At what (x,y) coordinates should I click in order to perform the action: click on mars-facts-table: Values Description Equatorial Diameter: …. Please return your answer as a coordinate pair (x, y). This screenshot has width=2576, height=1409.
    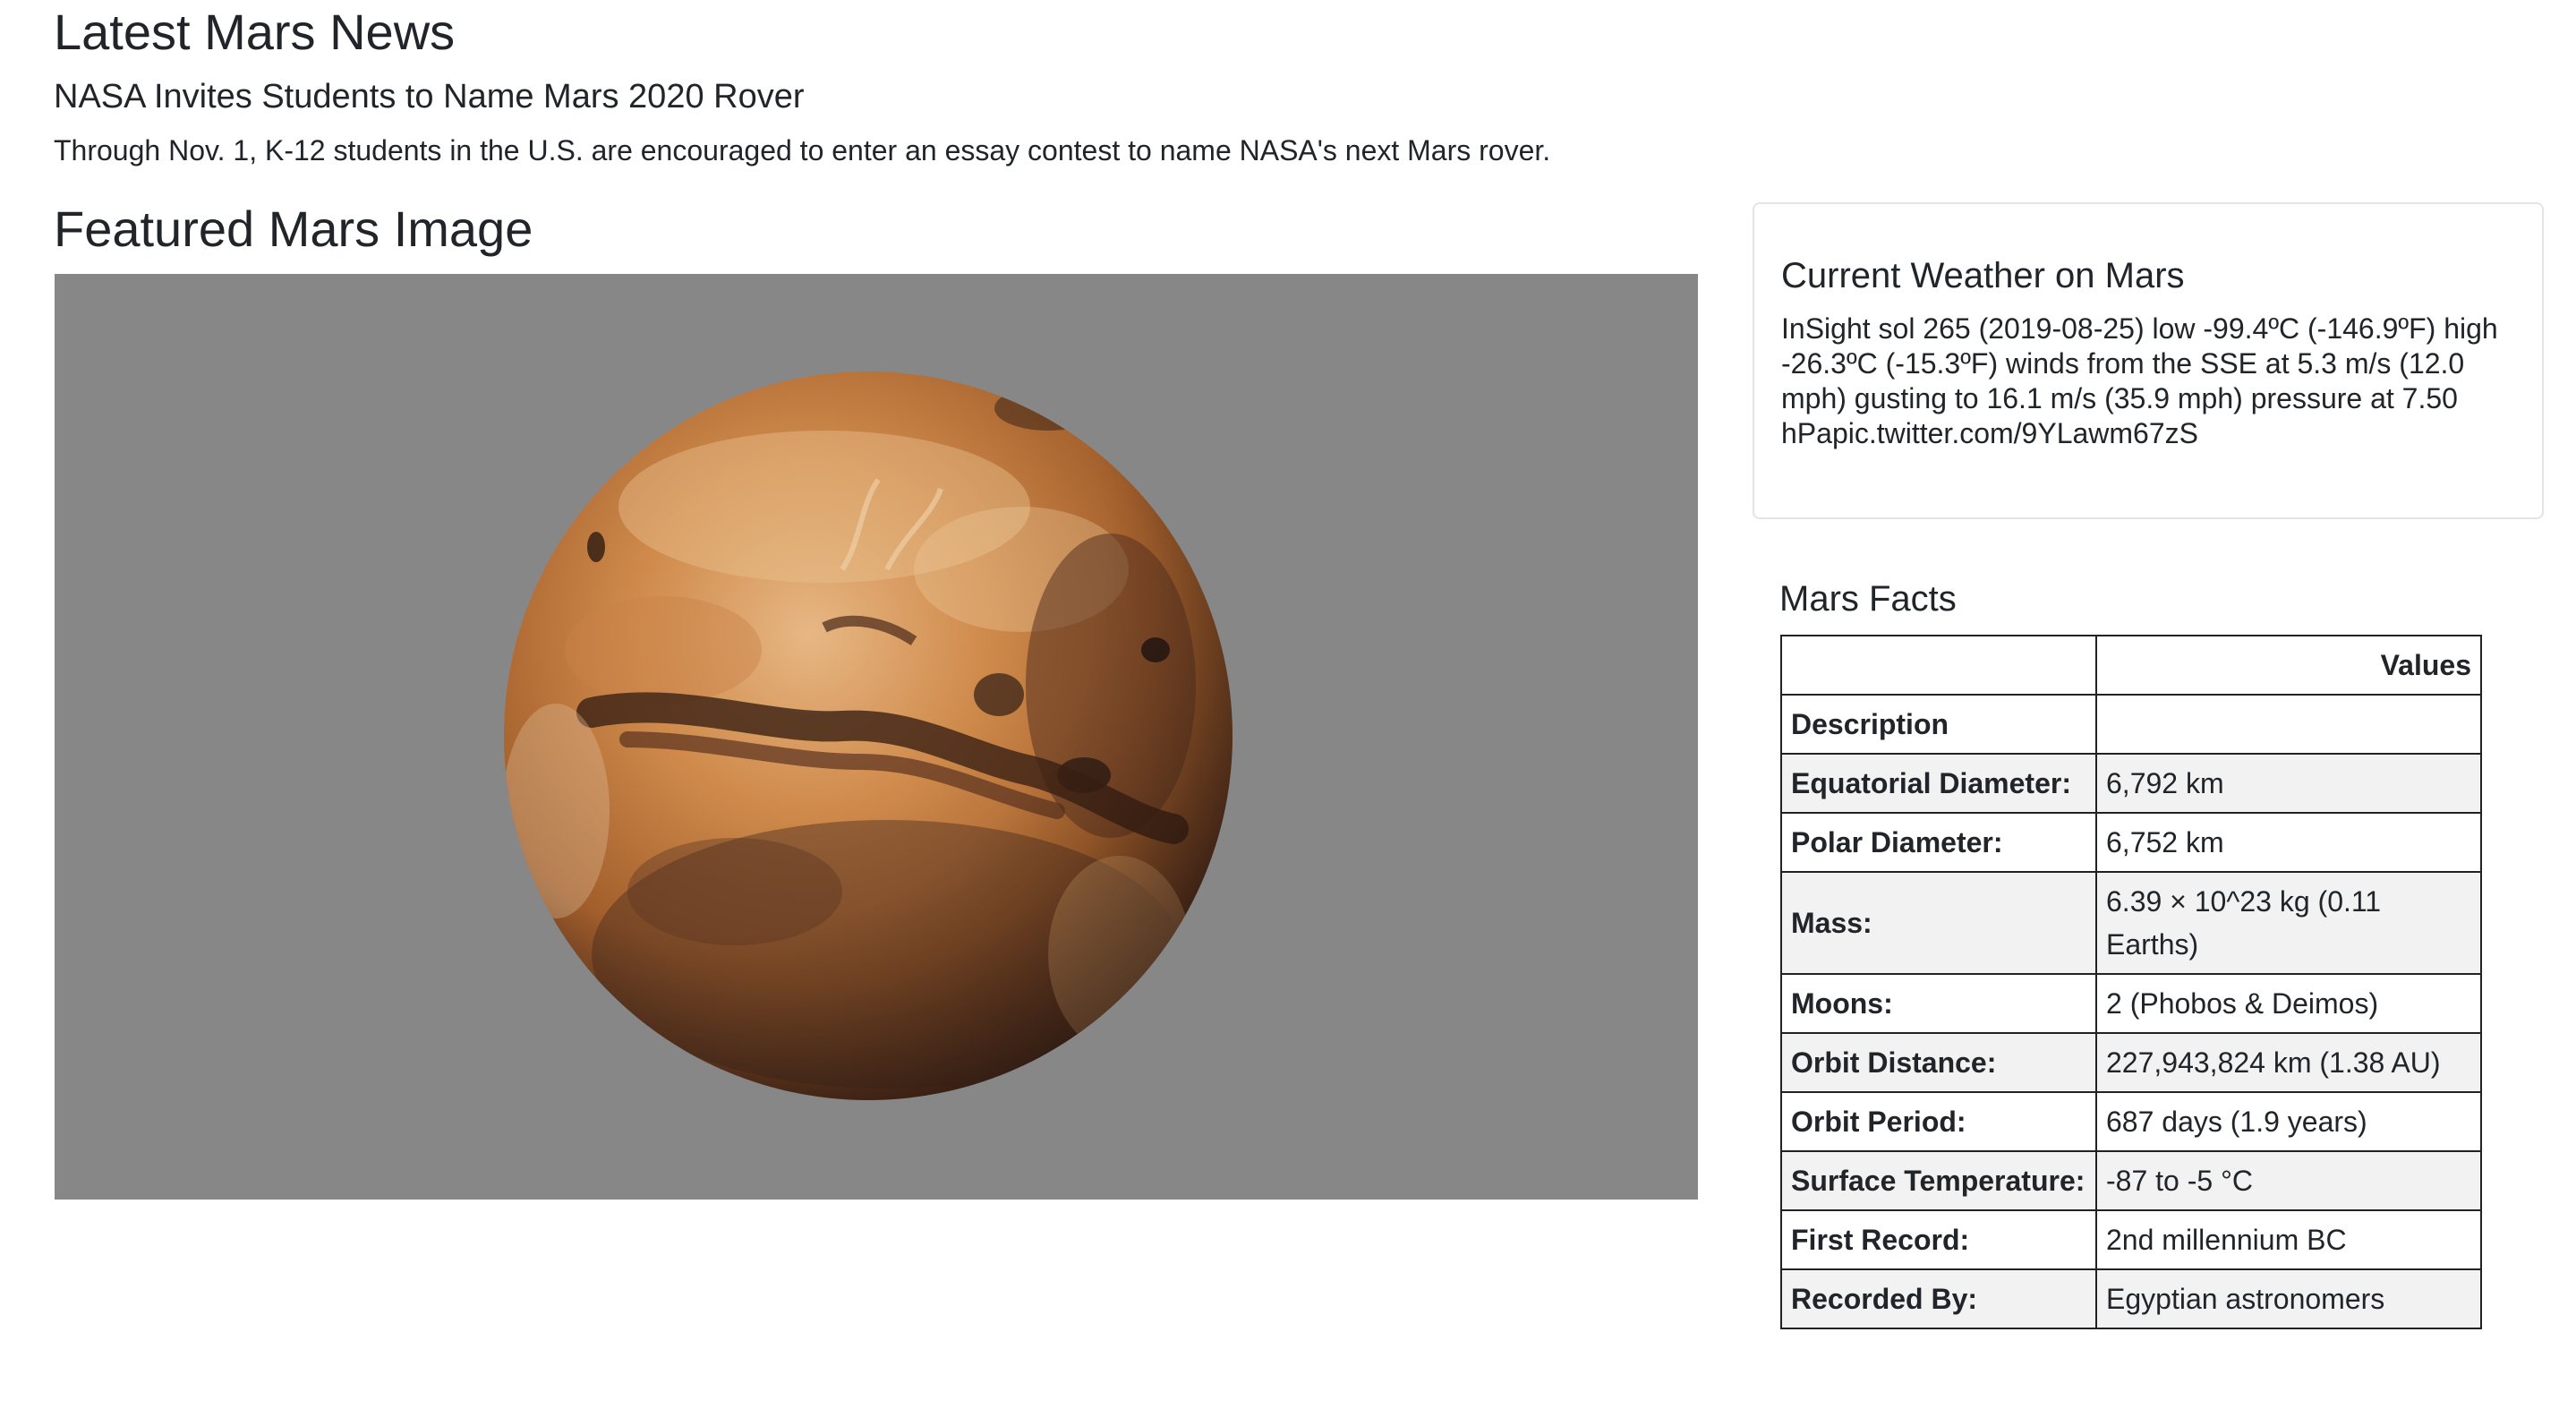
    Looking at the image, I should click on (2131, 982).